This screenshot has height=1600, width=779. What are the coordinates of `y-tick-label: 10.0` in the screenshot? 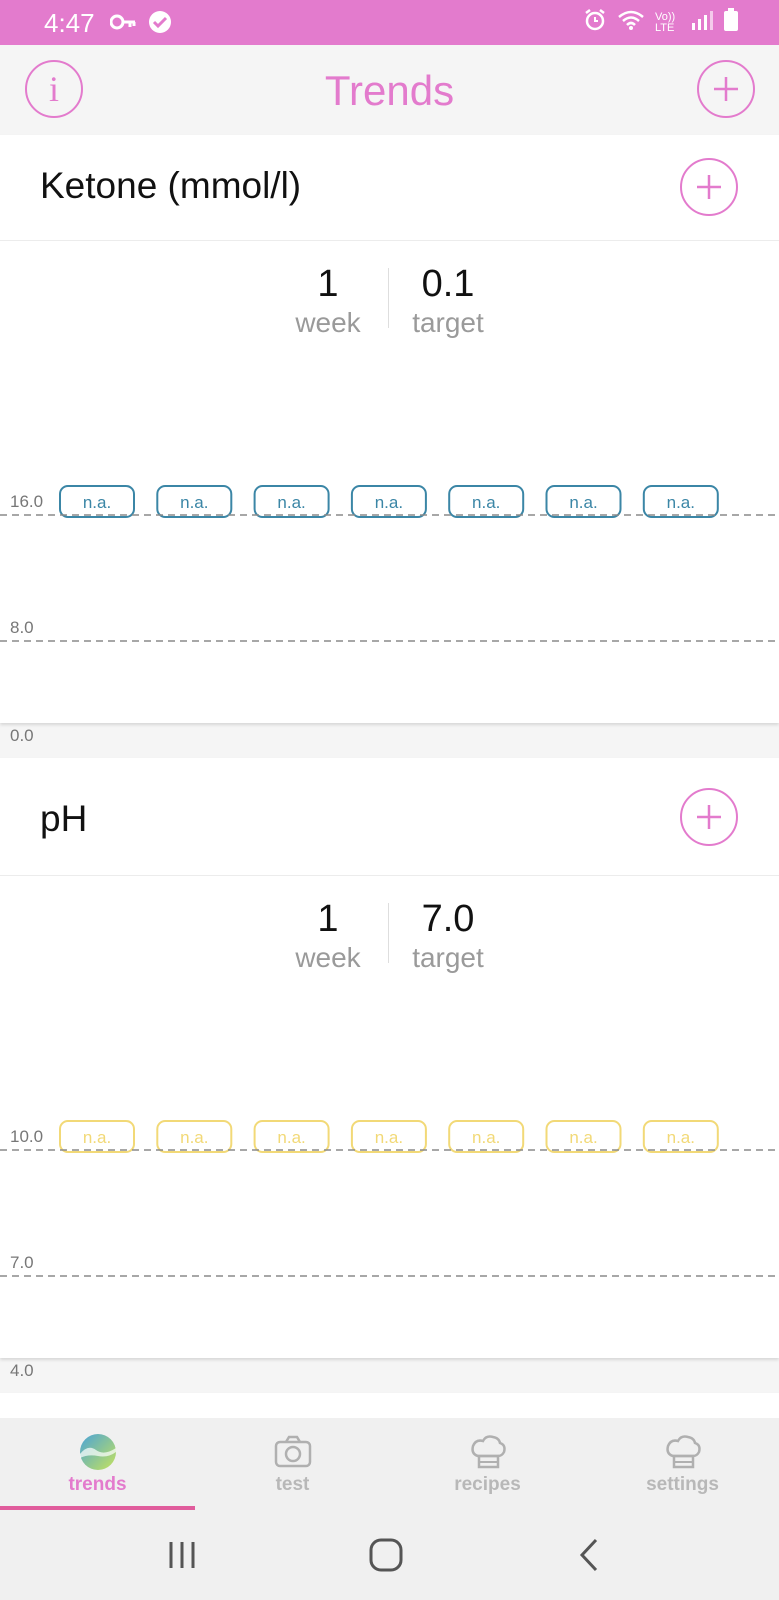 It's located at (26, 1136).